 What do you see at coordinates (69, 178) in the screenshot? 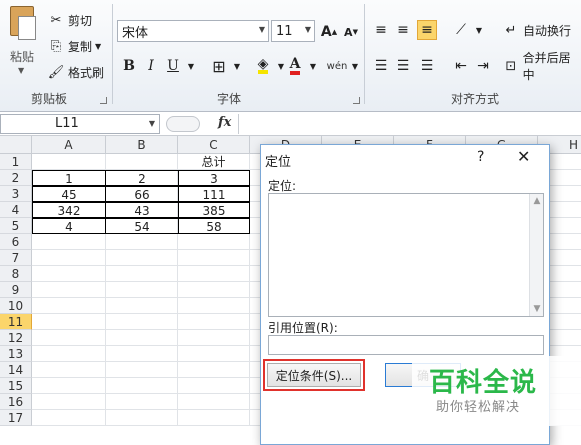
I see `cell-a2: 1` at bounding box center [69, 178].